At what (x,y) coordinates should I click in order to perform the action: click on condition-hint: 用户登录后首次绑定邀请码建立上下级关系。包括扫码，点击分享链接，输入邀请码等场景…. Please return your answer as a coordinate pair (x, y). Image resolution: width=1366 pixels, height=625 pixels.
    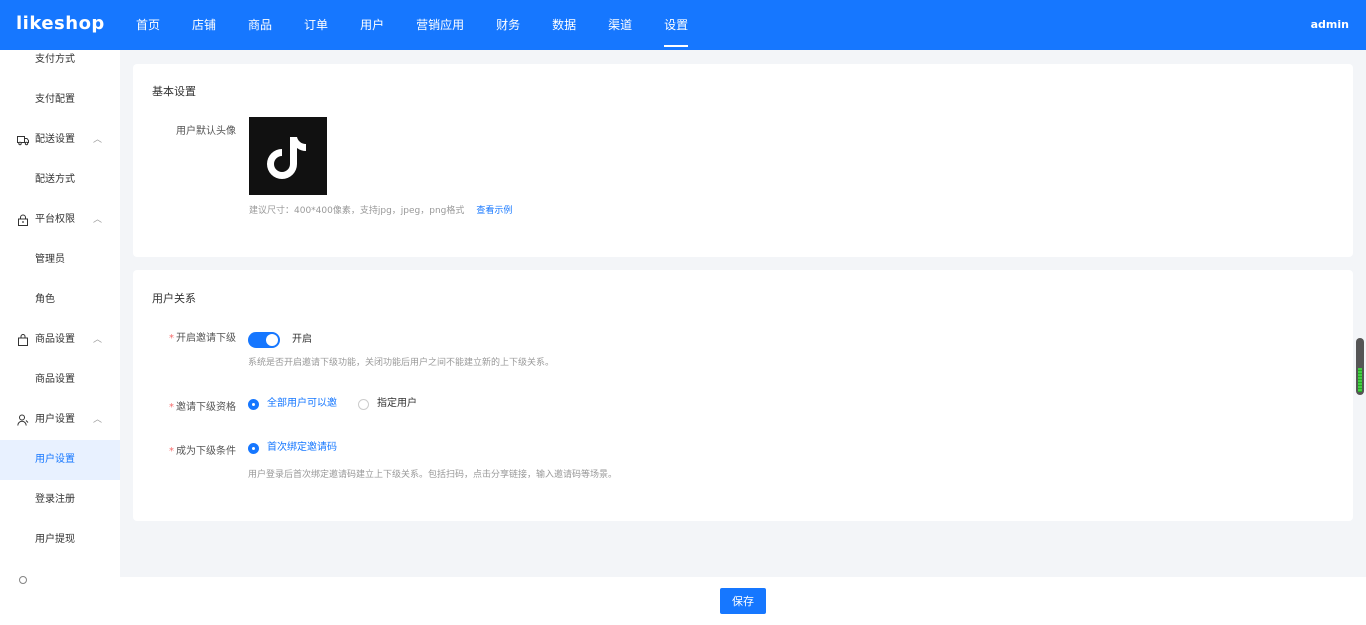
    Looking at the image, I should click on (433, 475).